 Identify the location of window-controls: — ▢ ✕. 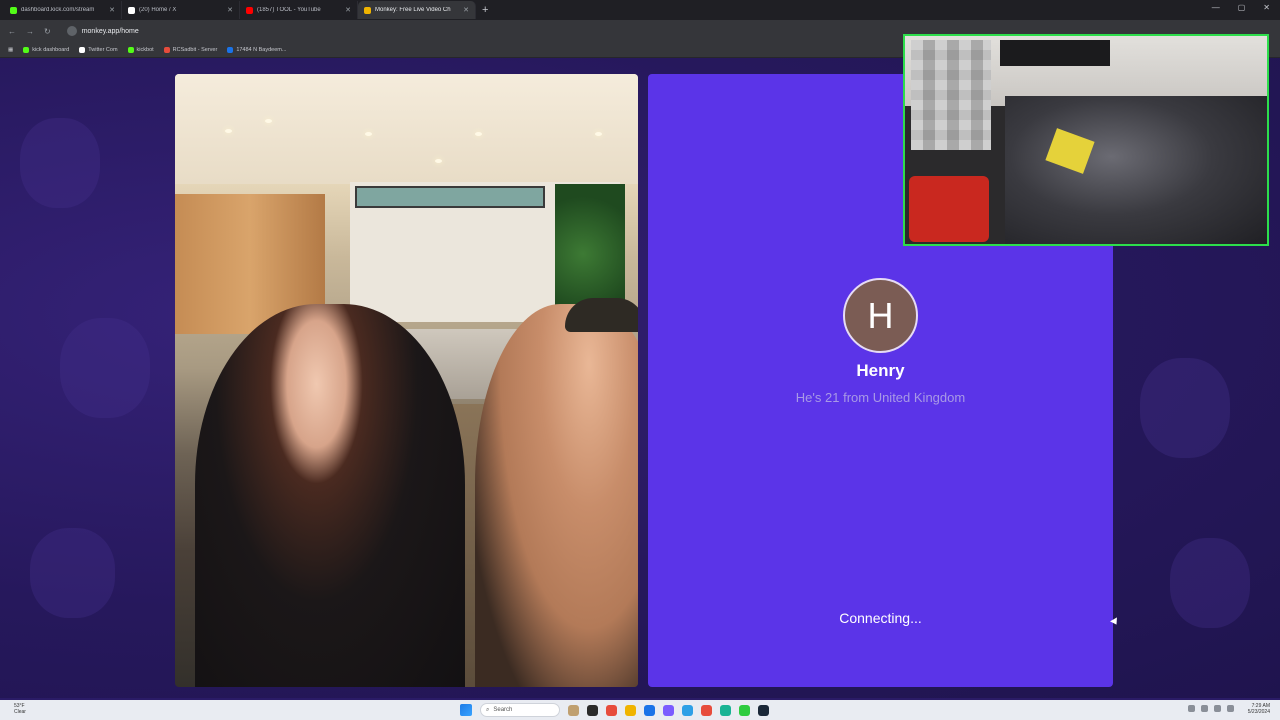
(1241, 7).